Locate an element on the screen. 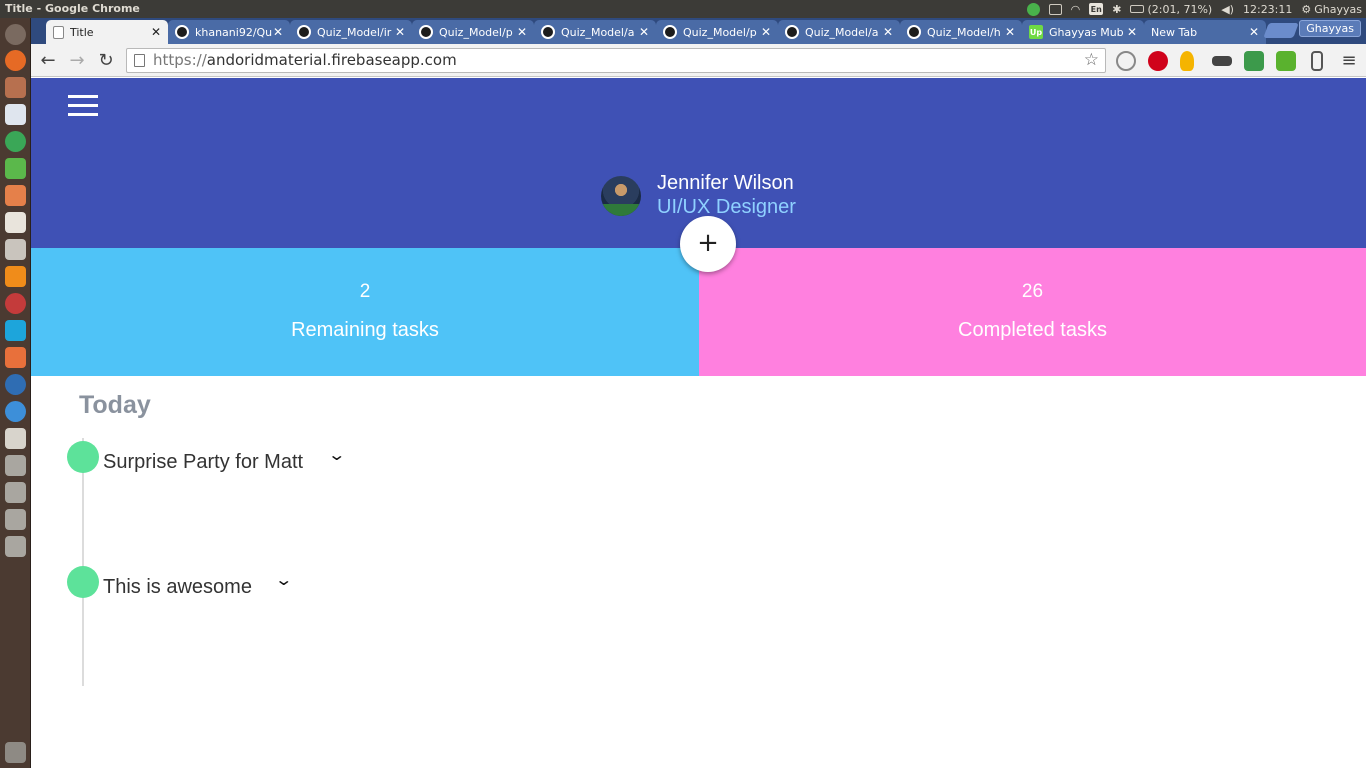 The image size is (1366, 768). profile-button: Ghayyas is located at coordinates (1330, 28).